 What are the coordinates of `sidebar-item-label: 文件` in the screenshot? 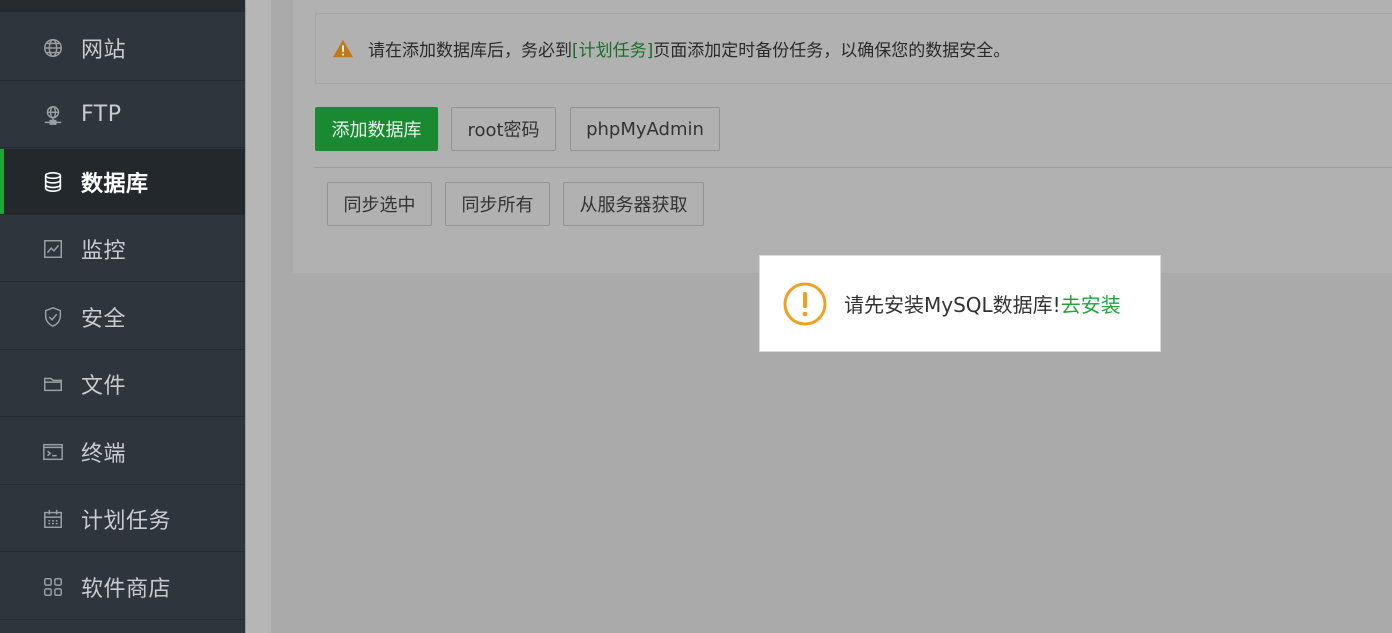 It's located at (104, 386).